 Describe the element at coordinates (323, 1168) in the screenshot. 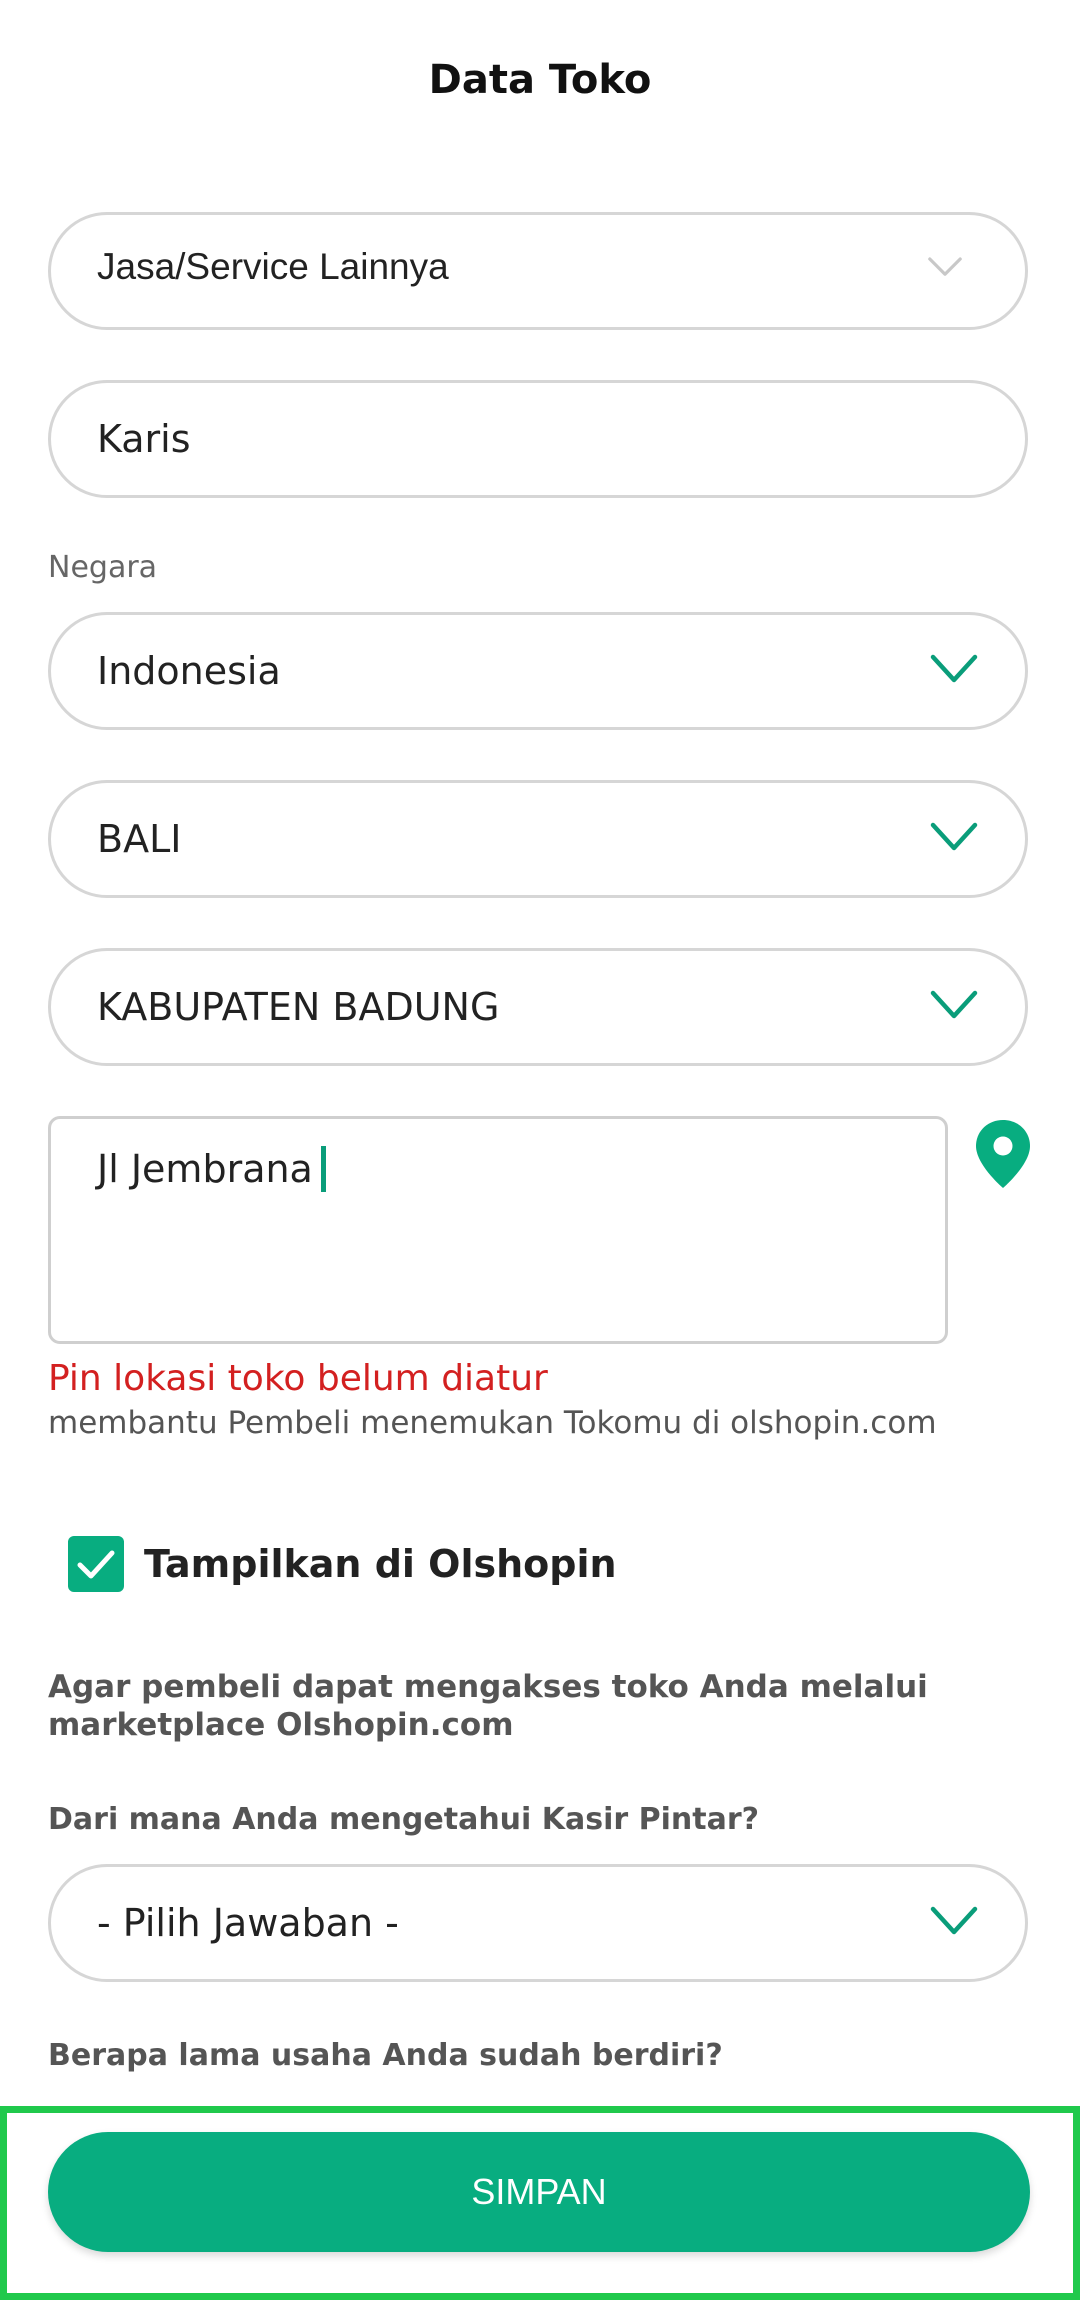

I see `text-caret` at that location.